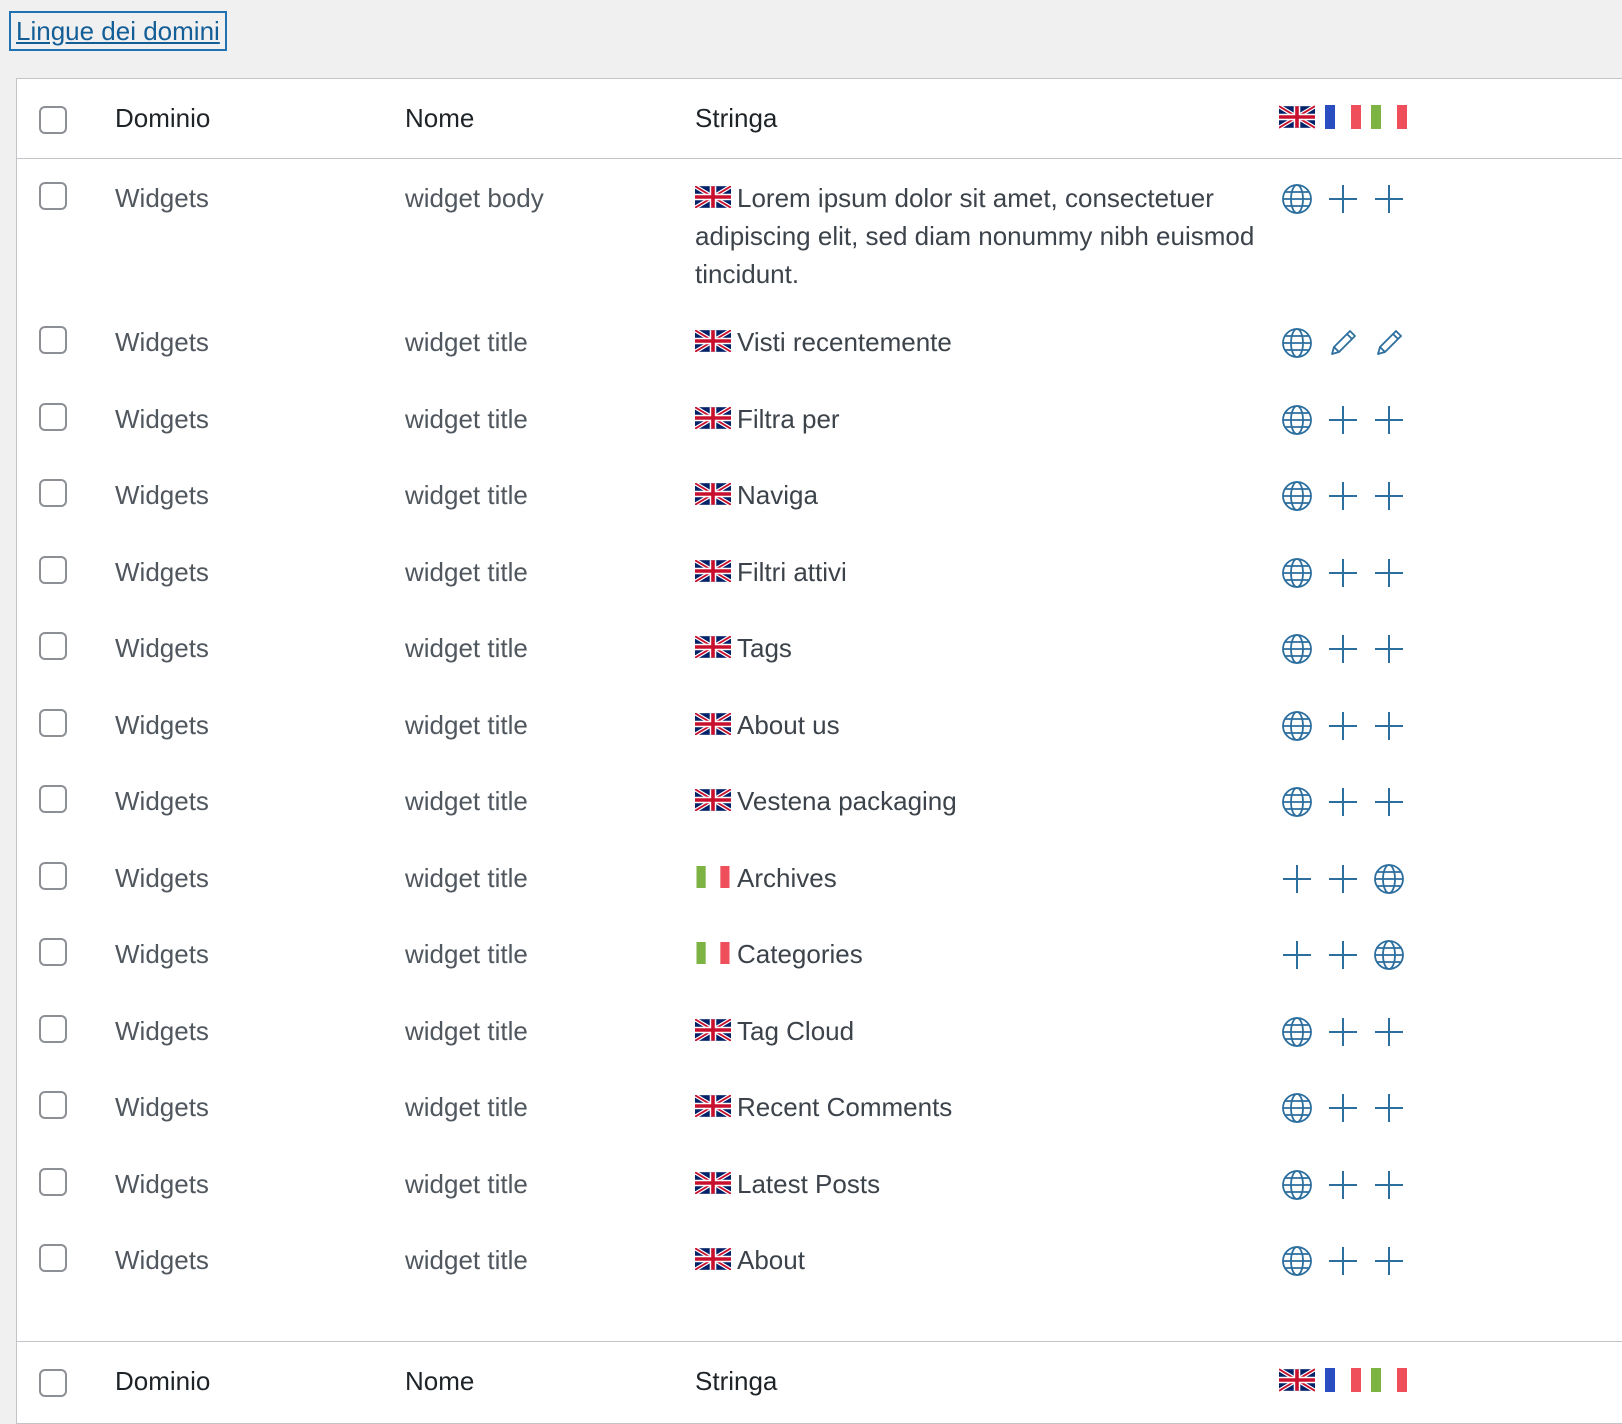 This screenshot has width=1622, height=1424. Describe the element at coordinates (980, 725) in the screenshot. I see `cell-stringa: About us` at that location.